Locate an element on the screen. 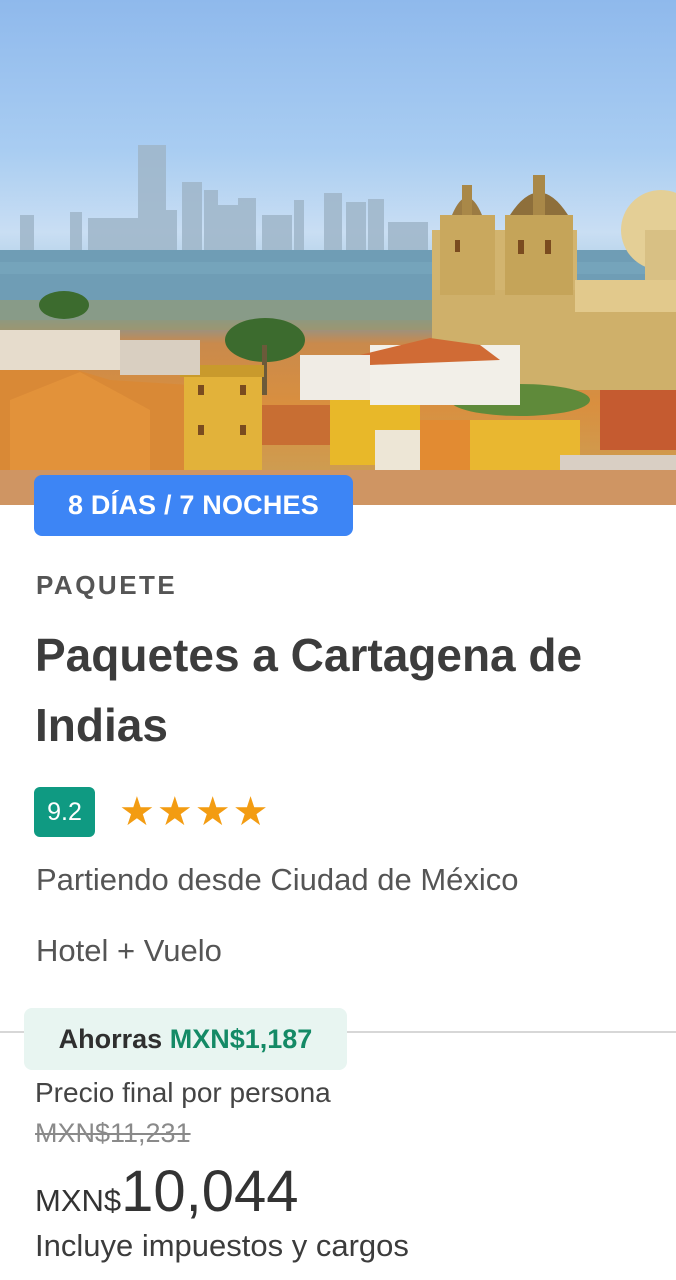 The height and width of the screenshot is (1280, 676). final-price: MXN$10,044 is located at coordinates (167, 1191).